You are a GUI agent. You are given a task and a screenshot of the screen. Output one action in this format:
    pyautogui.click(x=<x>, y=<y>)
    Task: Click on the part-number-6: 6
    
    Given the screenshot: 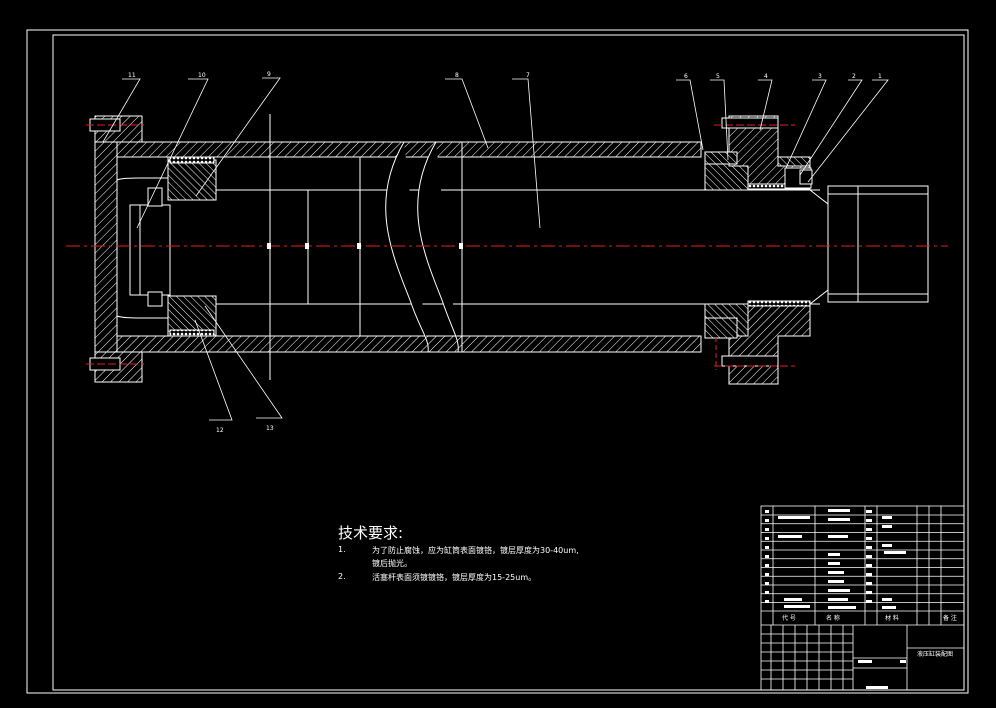 What is the action you would take?
    pyautogui.click(x=686, y=76)
    